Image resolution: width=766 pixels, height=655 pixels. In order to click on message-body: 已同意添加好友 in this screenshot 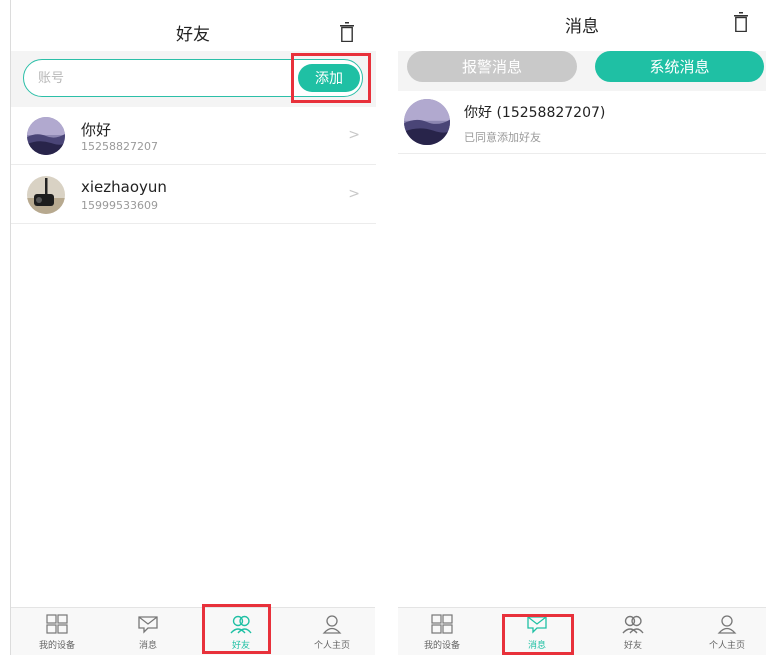, I will do `click(502, 137)`.